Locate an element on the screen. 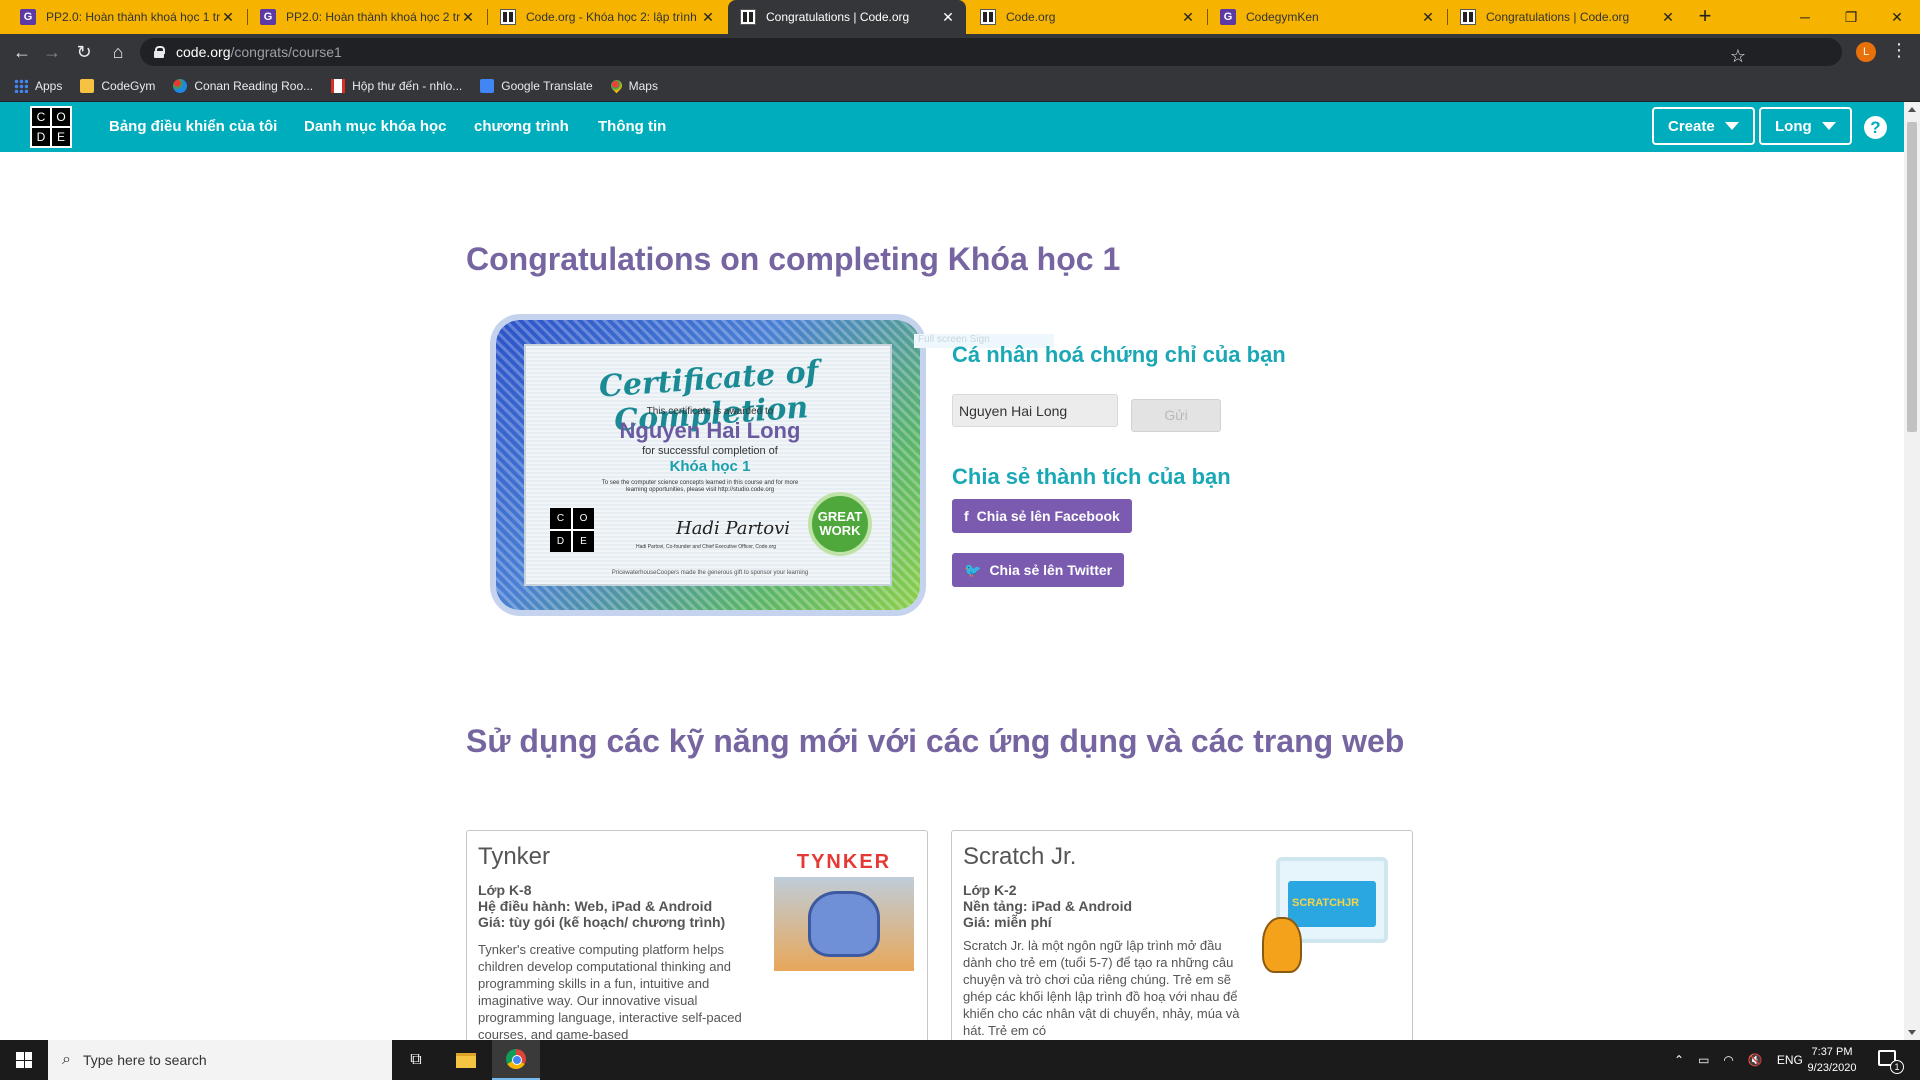 This screenshot has height=1080, width=1920. bookmark-codegym: CodeGym is located at coordinates (117, 85).